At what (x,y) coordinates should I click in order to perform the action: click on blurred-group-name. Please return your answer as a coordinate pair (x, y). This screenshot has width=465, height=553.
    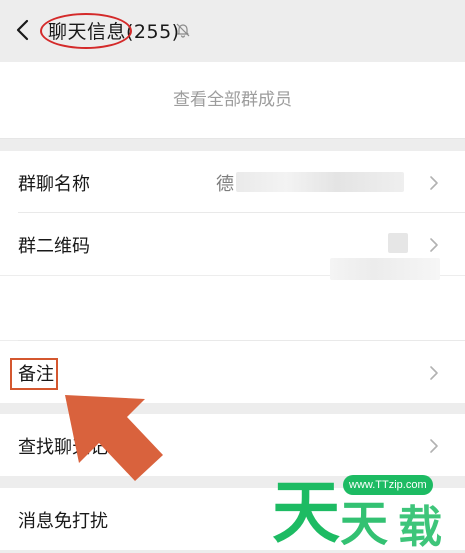
    Looking at the image, I should click on (320, 182).